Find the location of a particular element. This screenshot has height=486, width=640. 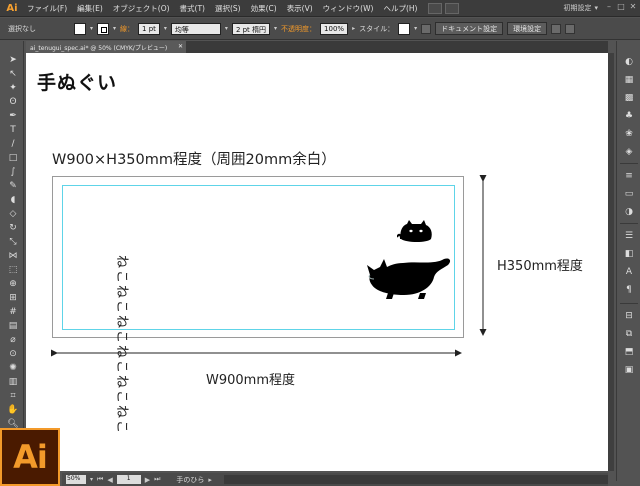

mesh-tool-icon: # is located at coordinates (13, 312).